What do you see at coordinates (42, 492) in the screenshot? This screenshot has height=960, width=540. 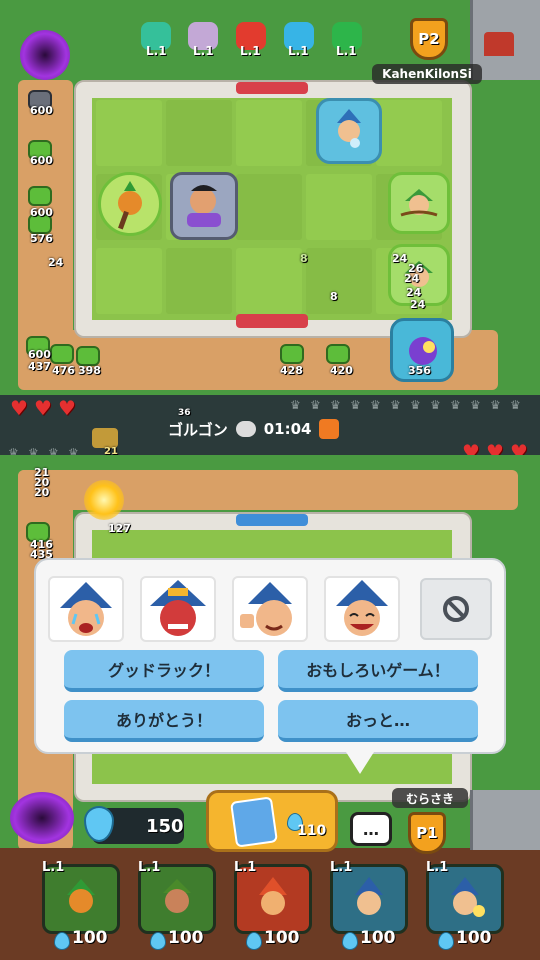 I see `enemy-hp: 20` at bounding box center [42, 492].